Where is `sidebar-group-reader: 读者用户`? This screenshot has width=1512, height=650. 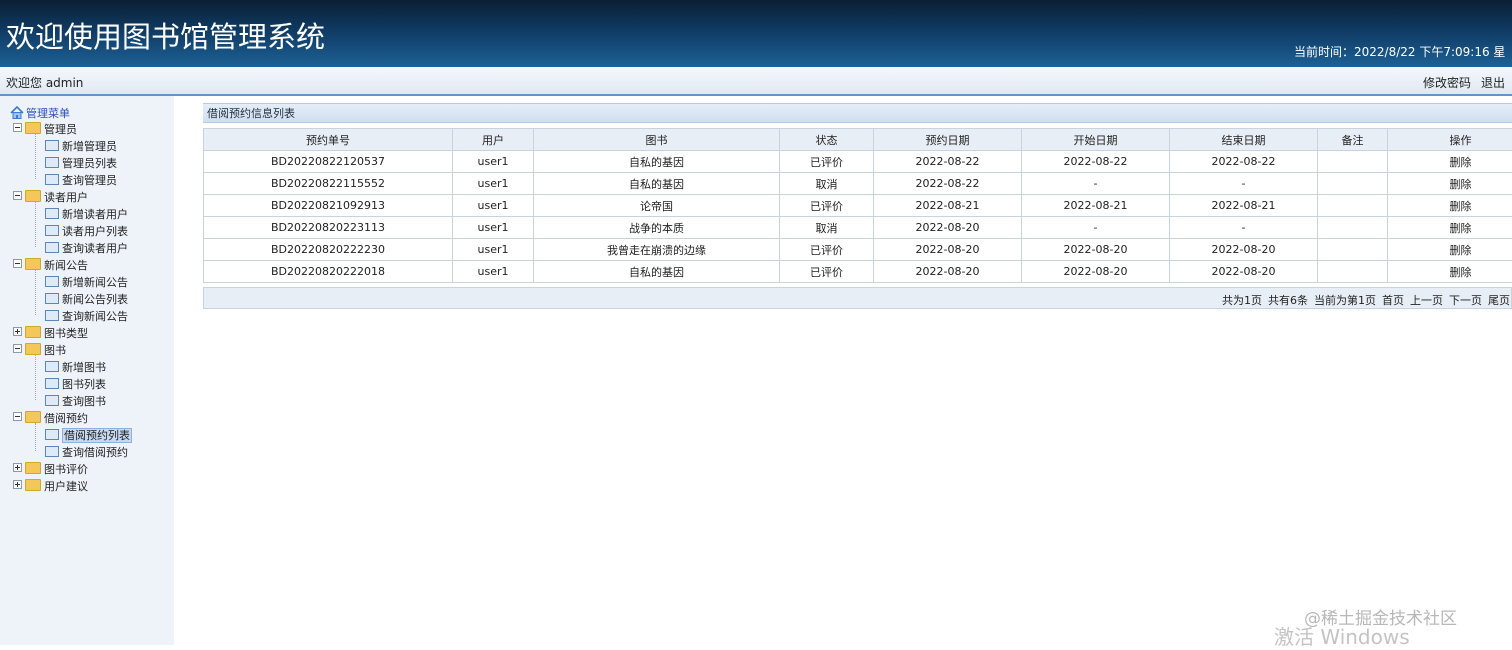
sidebar-group-reader: 读者用户 is located at coordinates (50, 197).